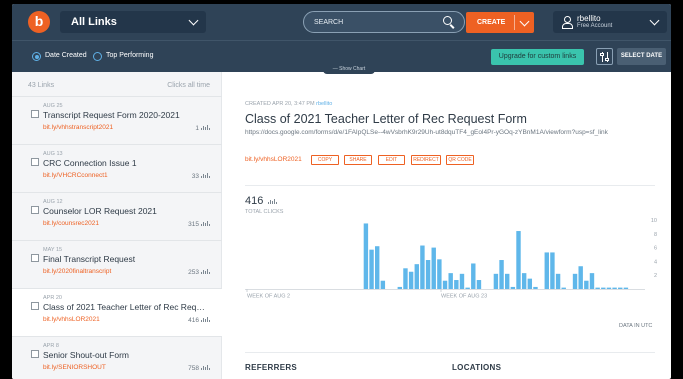  I want to click on divider, so click(450, 352).